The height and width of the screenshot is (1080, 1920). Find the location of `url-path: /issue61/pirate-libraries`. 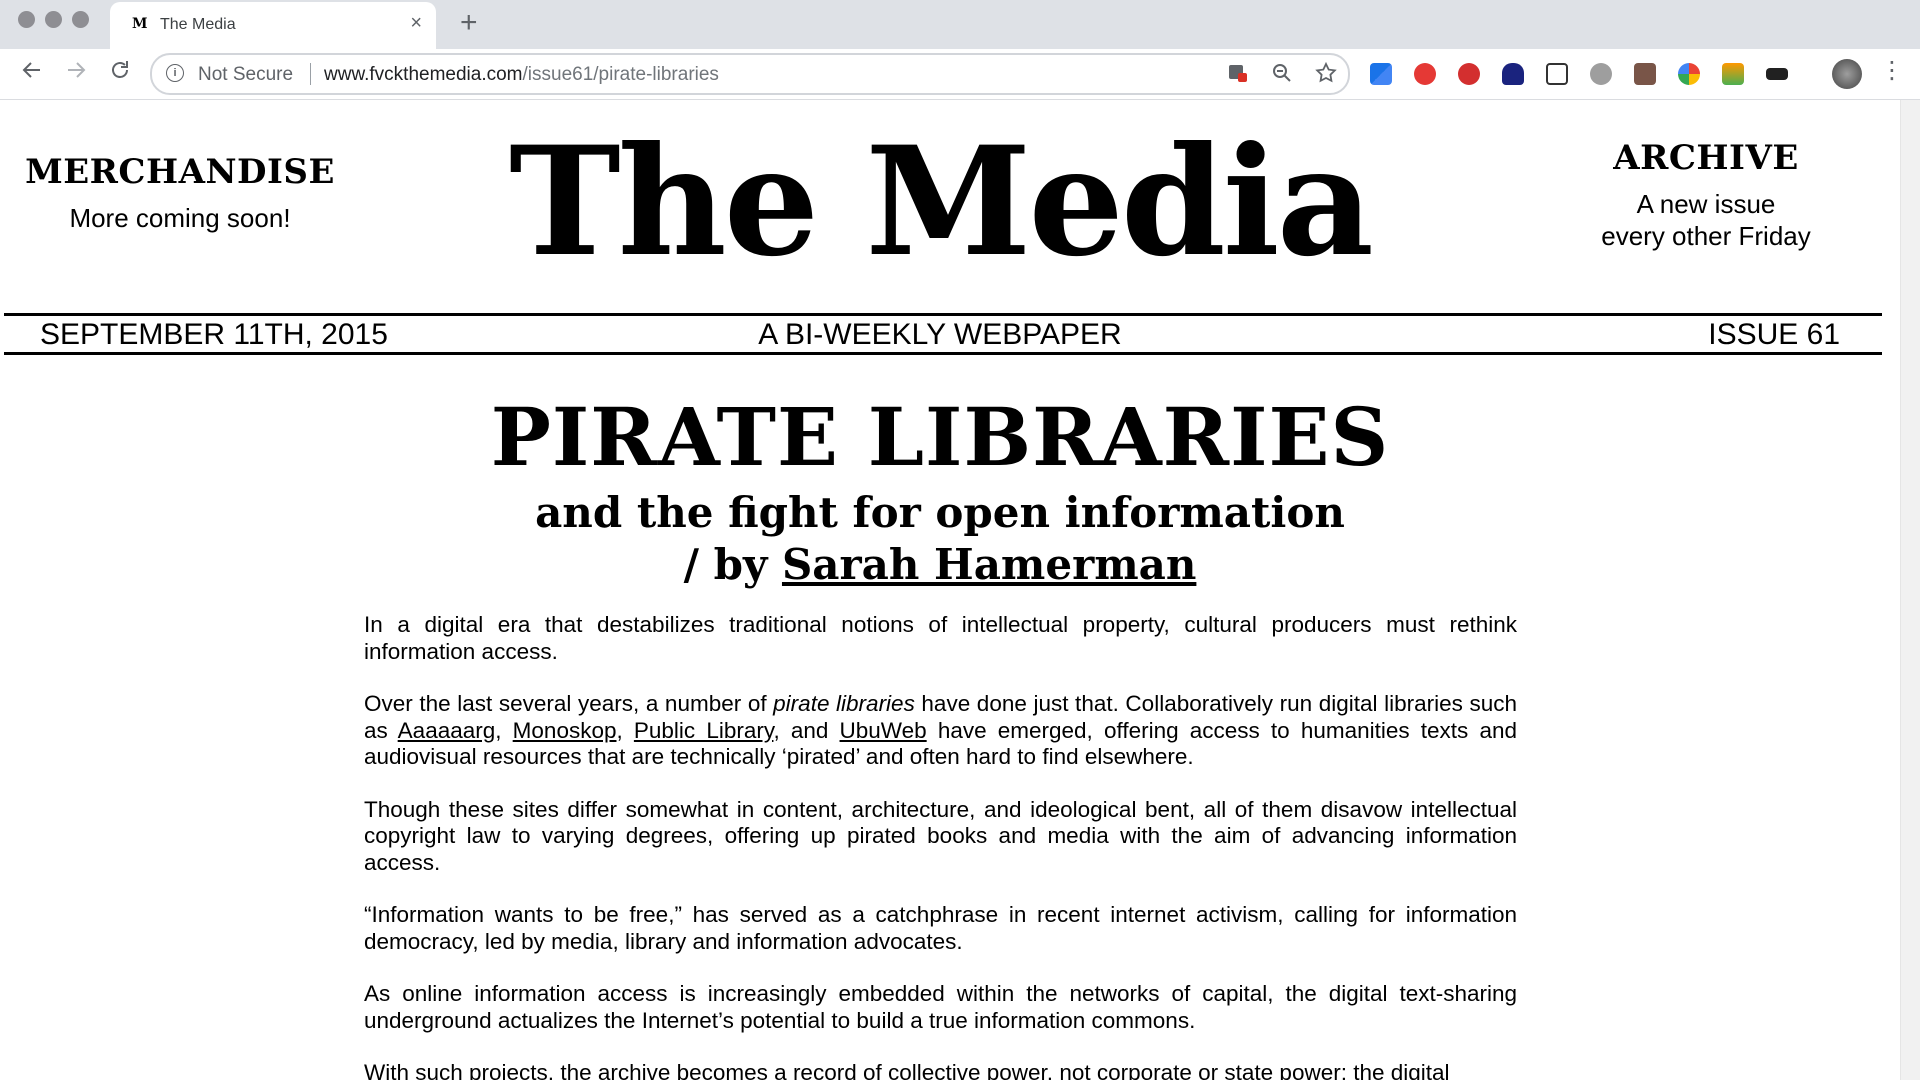

url-path: /issue61/pirate-libraries is located at coordinates (620, 74).